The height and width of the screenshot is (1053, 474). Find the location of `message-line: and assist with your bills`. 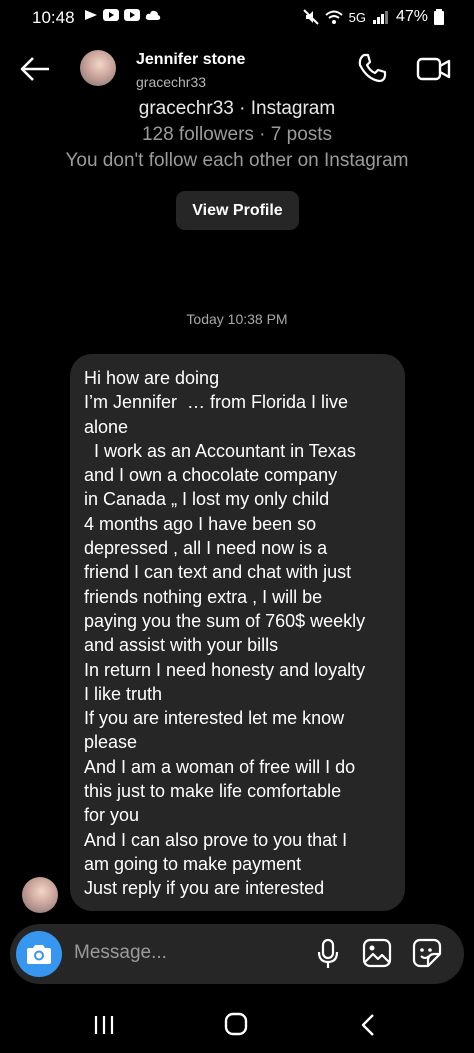

message-line: and assist with your bills is located at coordinates (181, 645).